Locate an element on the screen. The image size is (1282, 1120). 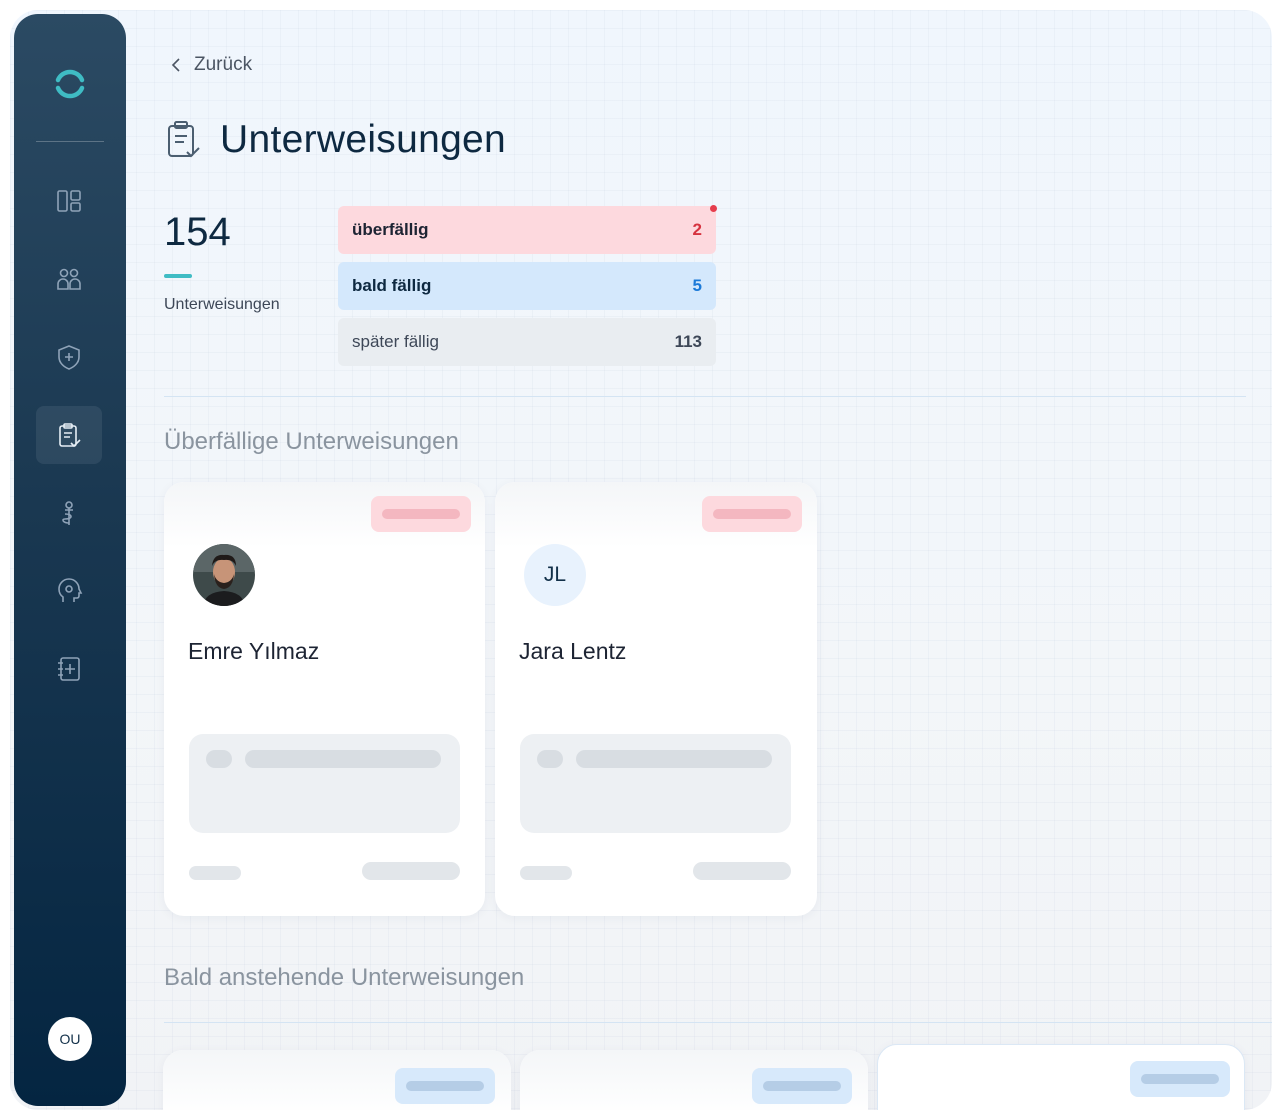
dashboard-icon is located at coordinates (69, 201).